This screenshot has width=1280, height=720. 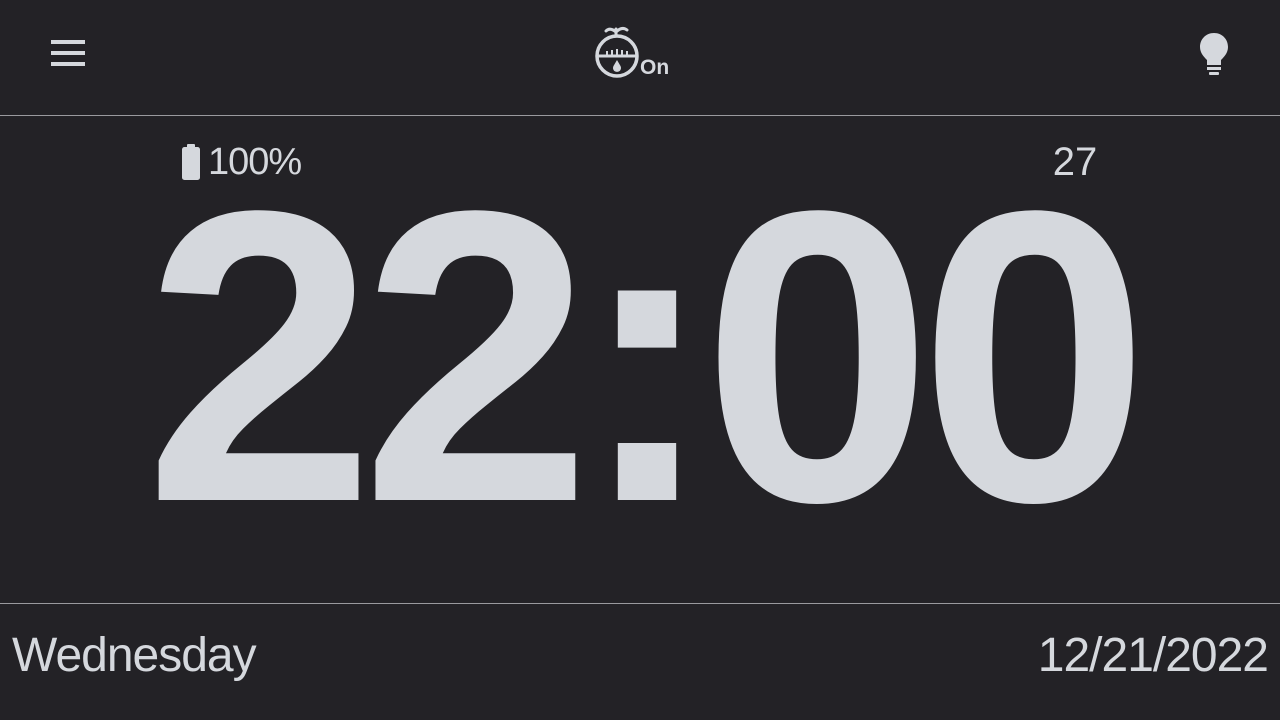 I want to click on hamburger-menu-icon, so click(x=68, y=53).